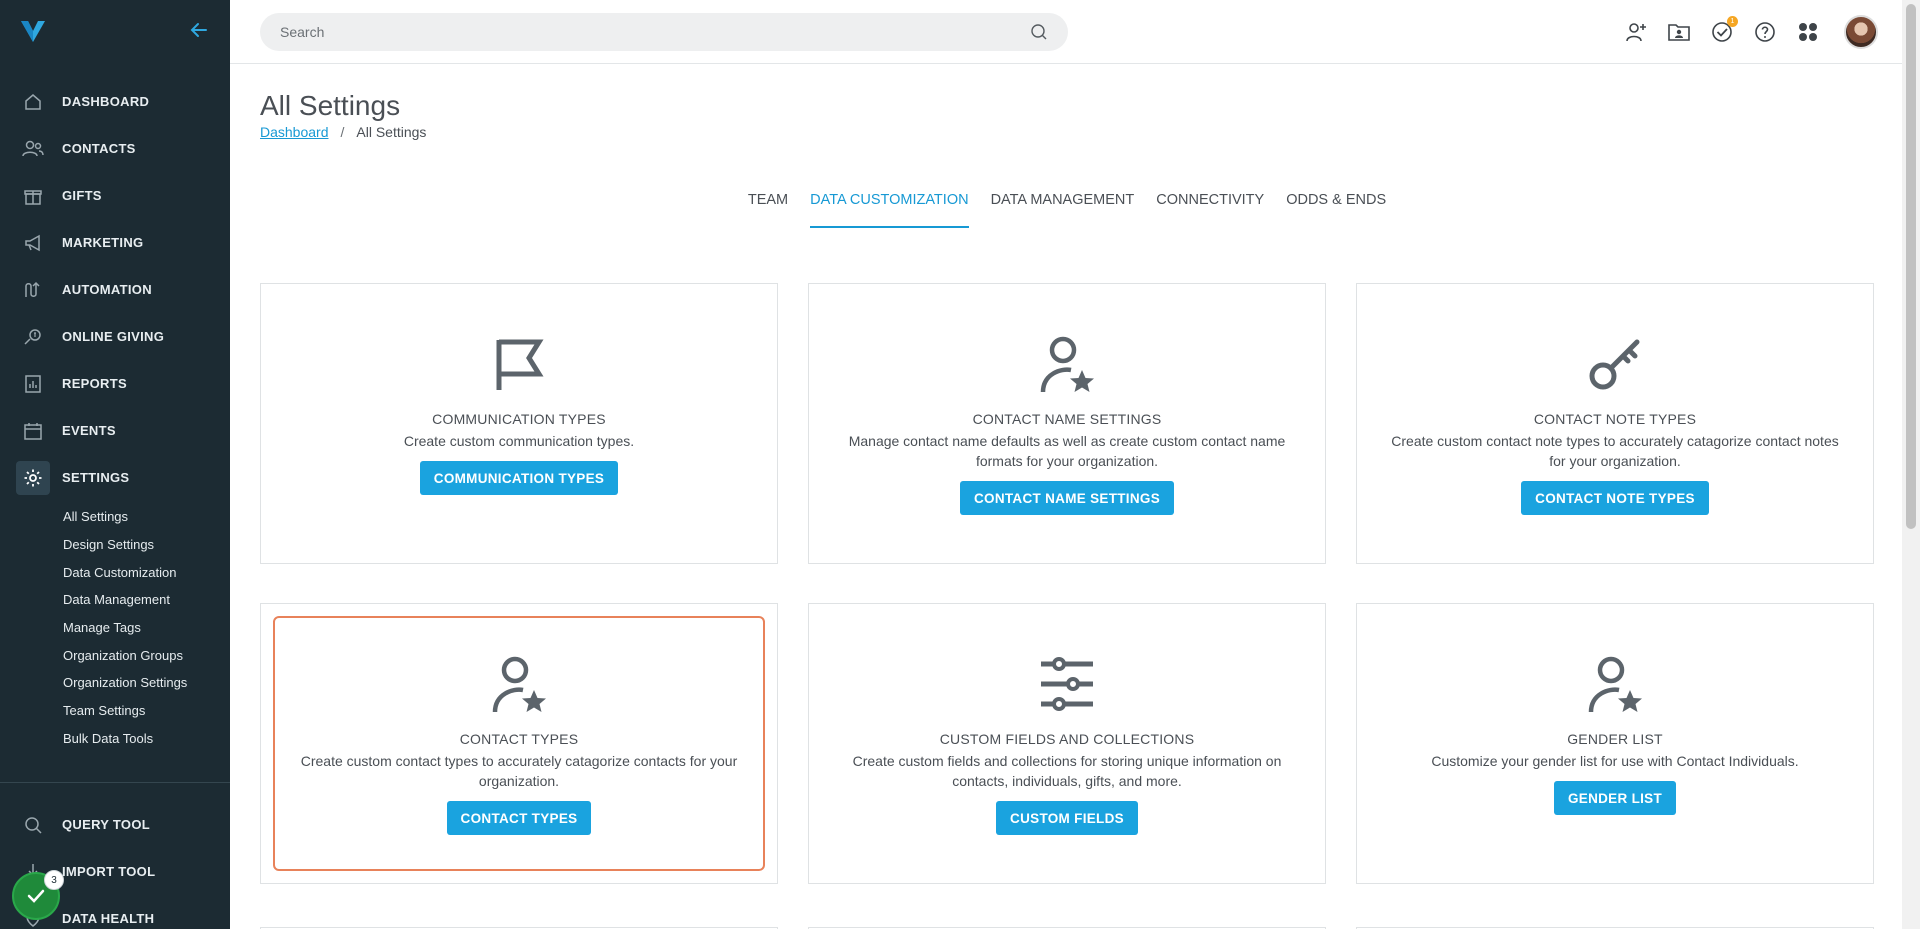 Image resolution: width=1920 pixels, height=929 pixels. What do you see at coordinates (1615, 419) in the screenshot?
I see `card-title: CONTACT NOTE TYPES` at bounding box center [1615, 419].